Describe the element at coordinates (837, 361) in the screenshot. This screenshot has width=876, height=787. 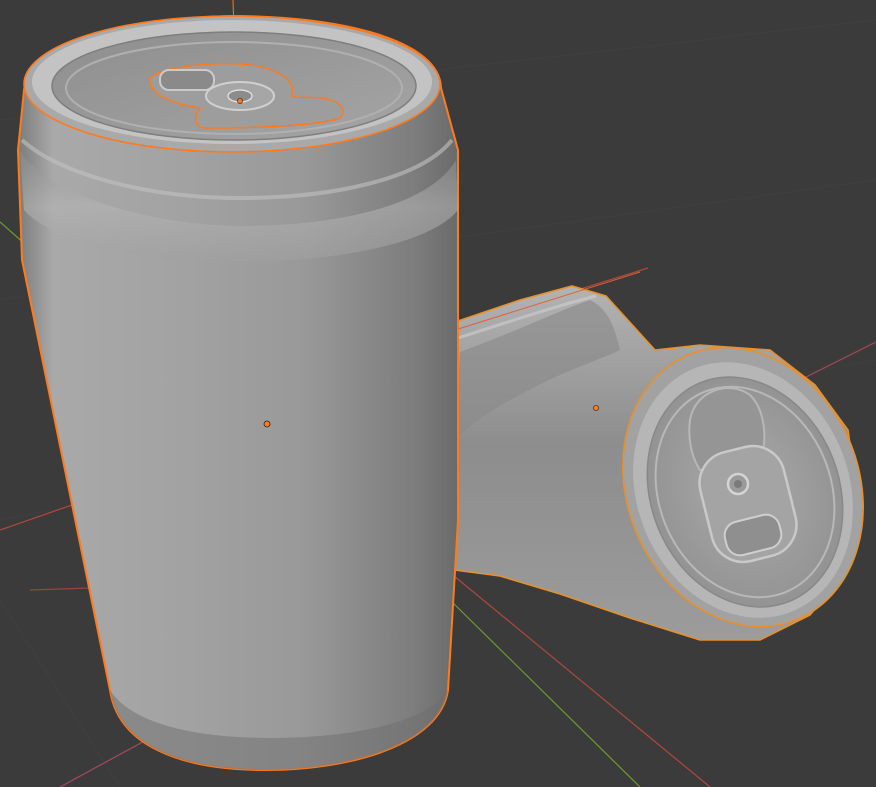
I see `z-axis-line-right` at that location.